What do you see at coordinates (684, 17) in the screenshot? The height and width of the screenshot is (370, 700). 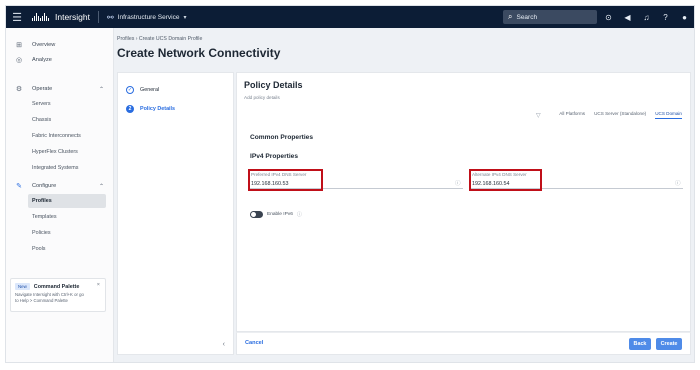 I see `user-icon: ●` at bounding box center [684, 17].